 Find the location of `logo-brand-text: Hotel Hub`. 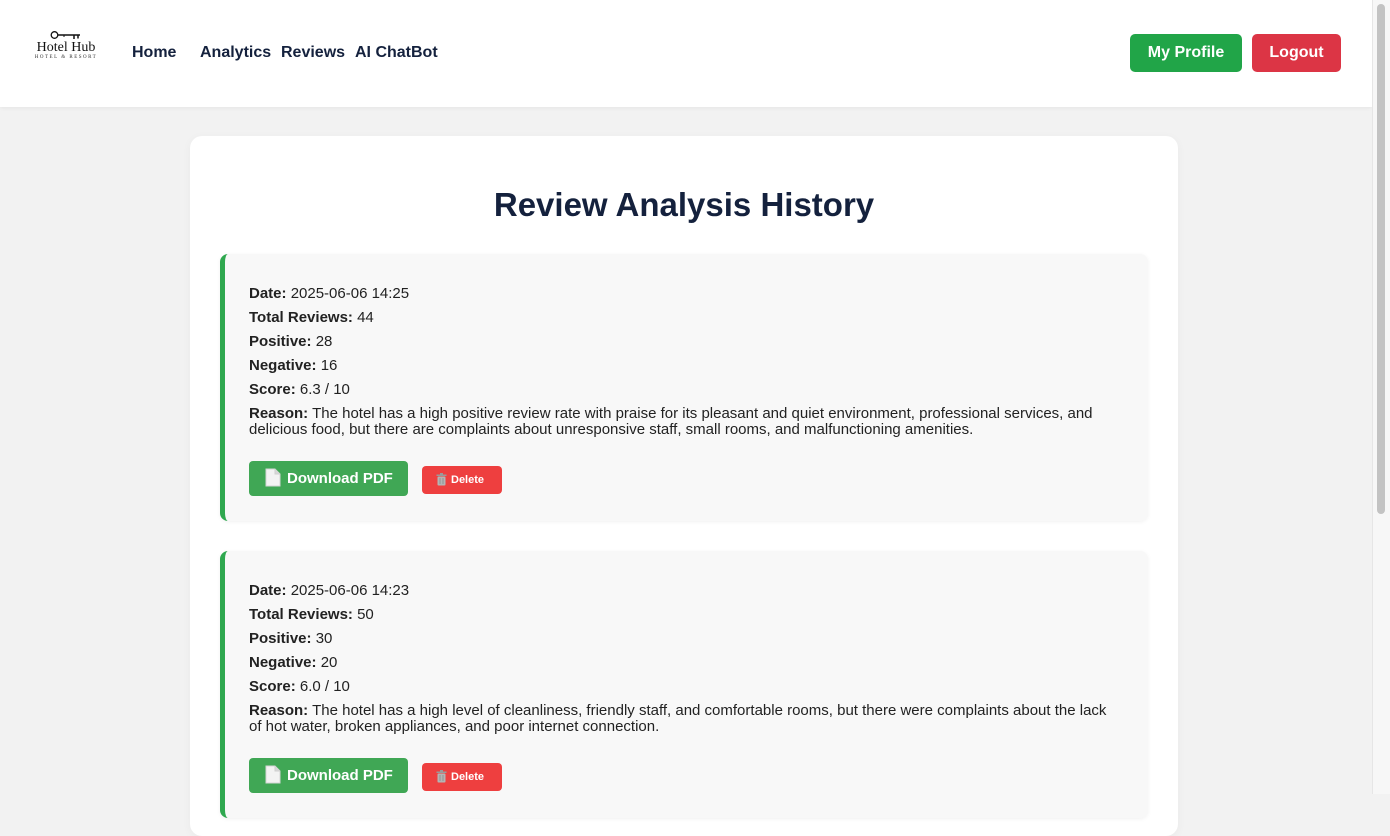

logo-brand-text: Hotel Hub is located at coordinates (66, 47).